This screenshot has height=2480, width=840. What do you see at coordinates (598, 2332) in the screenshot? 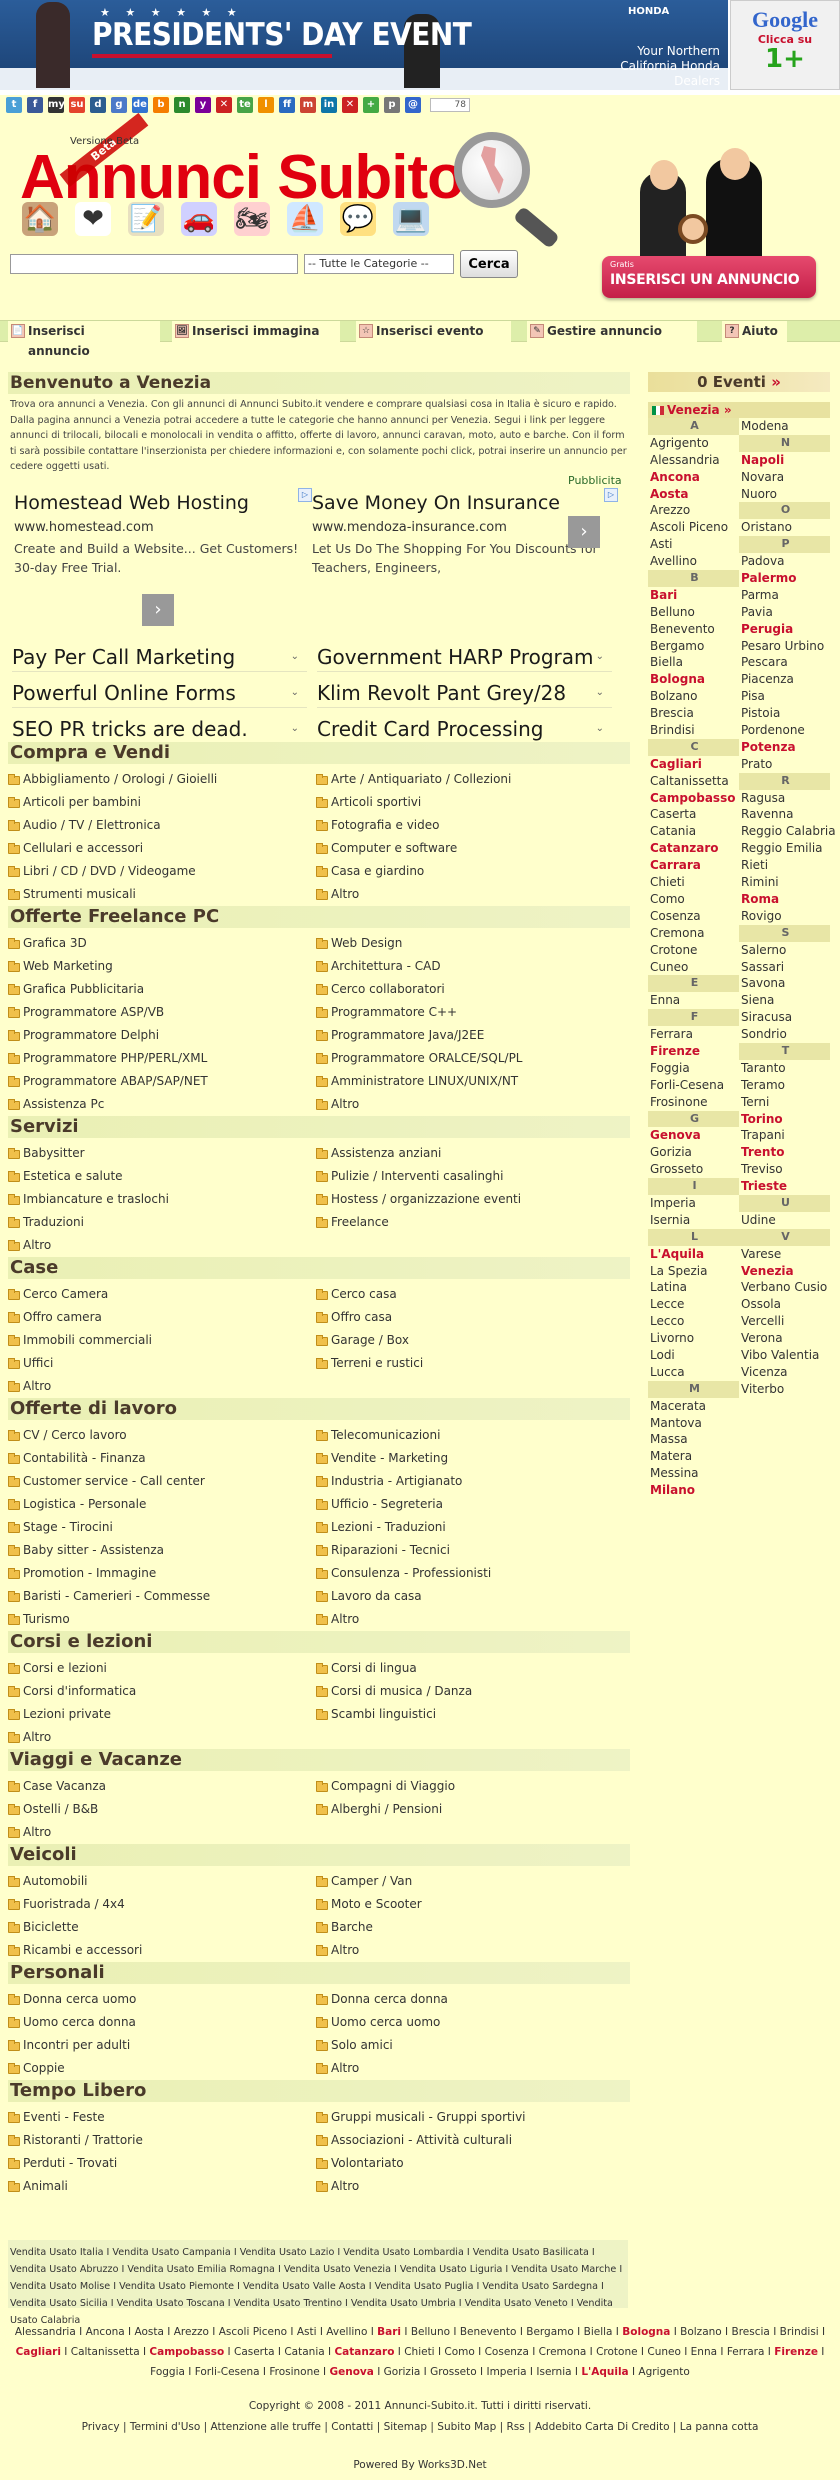
I see `footer-city-link: Biella` at bounding box center [598, 2332].